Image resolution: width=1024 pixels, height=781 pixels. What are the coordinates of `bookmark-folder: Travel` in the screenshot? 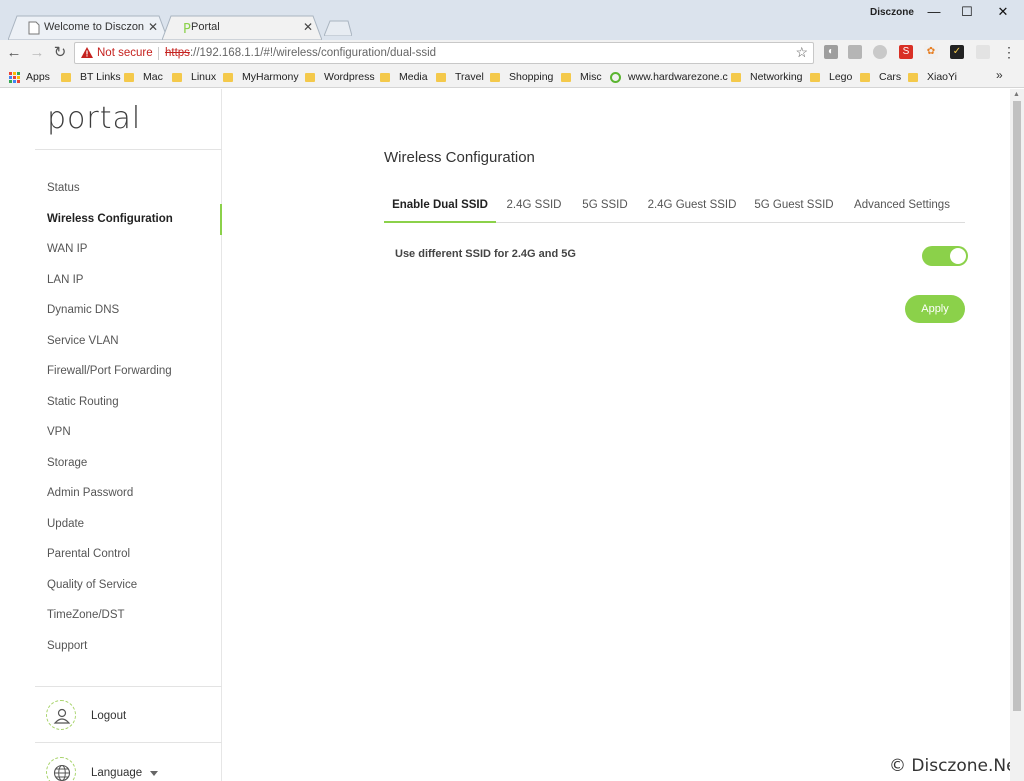 It's located at (460, 77).